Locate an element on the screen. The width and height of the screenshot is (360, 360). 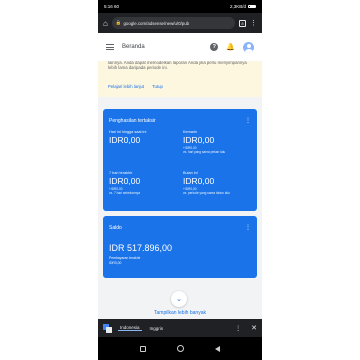
browser-toolbar: ⌂ 🔒 google.com/adsense/new/u/0/pub 8 ⋮ is located at coordinates (180, 23).